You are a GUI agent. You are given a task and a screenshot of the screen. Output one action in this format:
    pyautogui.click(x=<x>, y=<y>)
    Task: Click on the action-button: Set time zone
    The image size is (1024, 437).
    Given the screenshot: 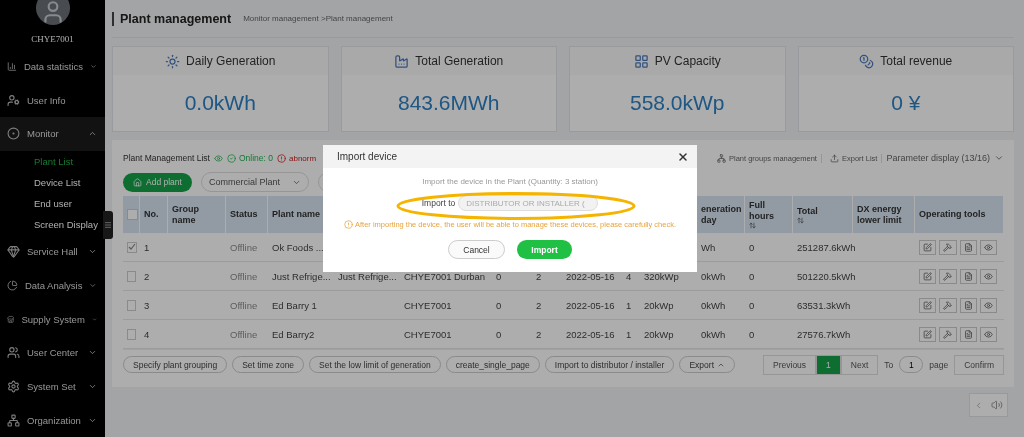 What is the action you would take?
    pyautogui.click(x=268, y=364)
    